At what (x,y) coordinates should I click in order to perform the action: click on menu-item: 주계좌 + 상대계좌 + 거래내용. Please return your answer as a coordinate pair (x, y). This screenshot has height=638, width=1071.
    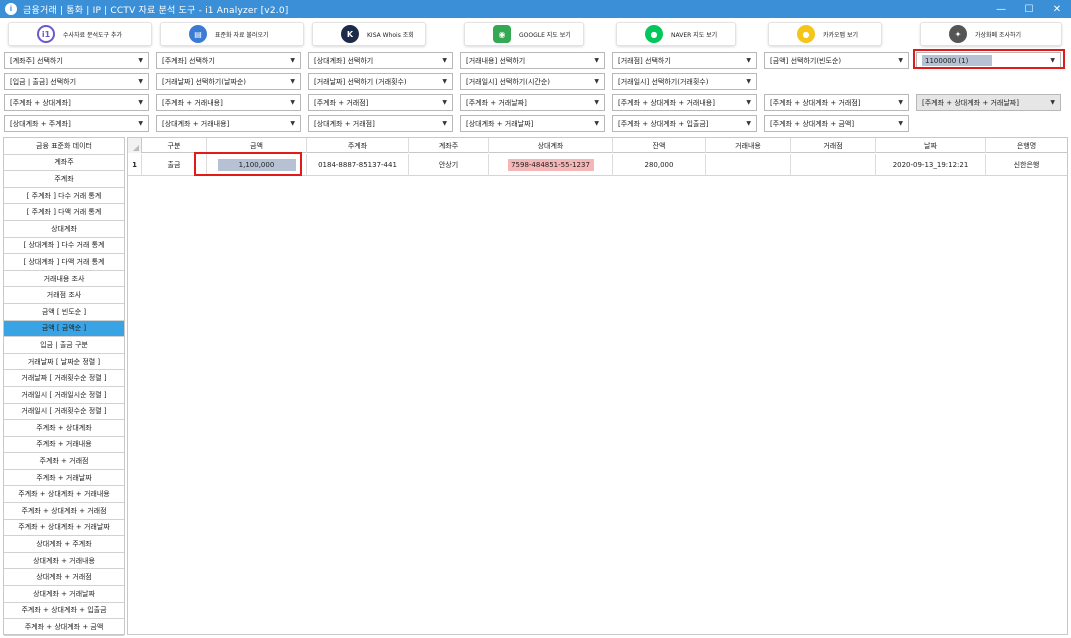
    Looking at the image, I should click on (64, 495).